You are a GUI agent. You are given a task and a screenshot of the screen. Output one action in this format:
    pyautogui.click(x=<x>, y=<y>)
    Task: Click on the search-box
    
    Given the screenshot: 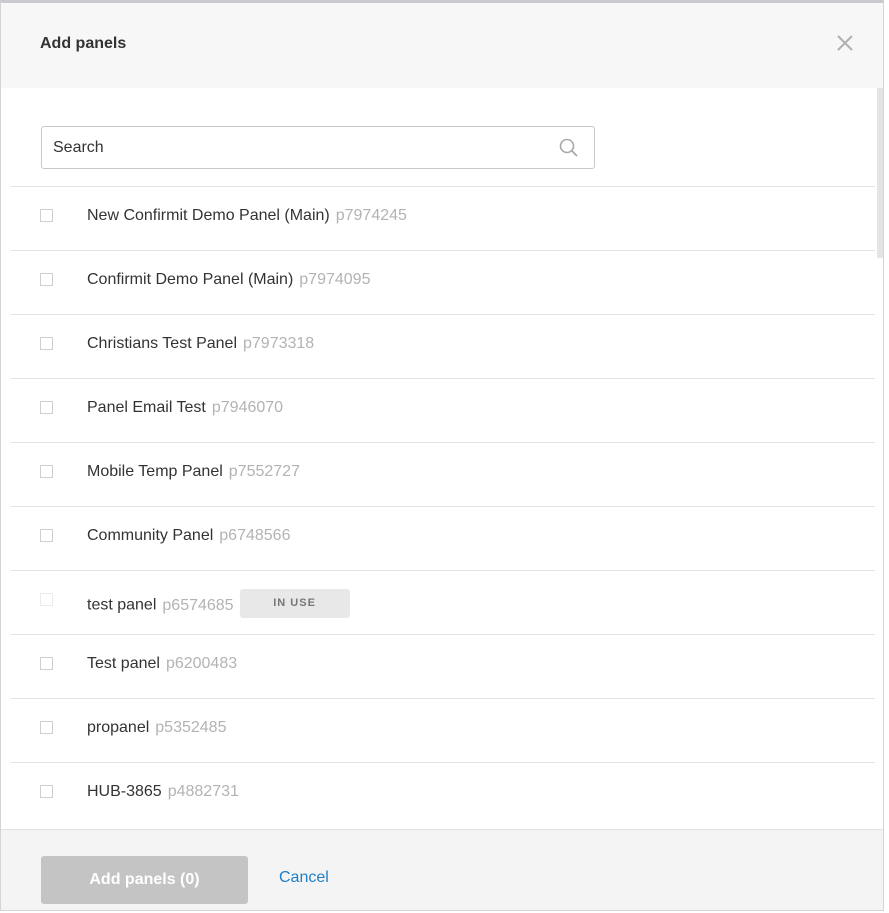 What is the action you would take?
    pyautogui.click(x=318, y=147)
    